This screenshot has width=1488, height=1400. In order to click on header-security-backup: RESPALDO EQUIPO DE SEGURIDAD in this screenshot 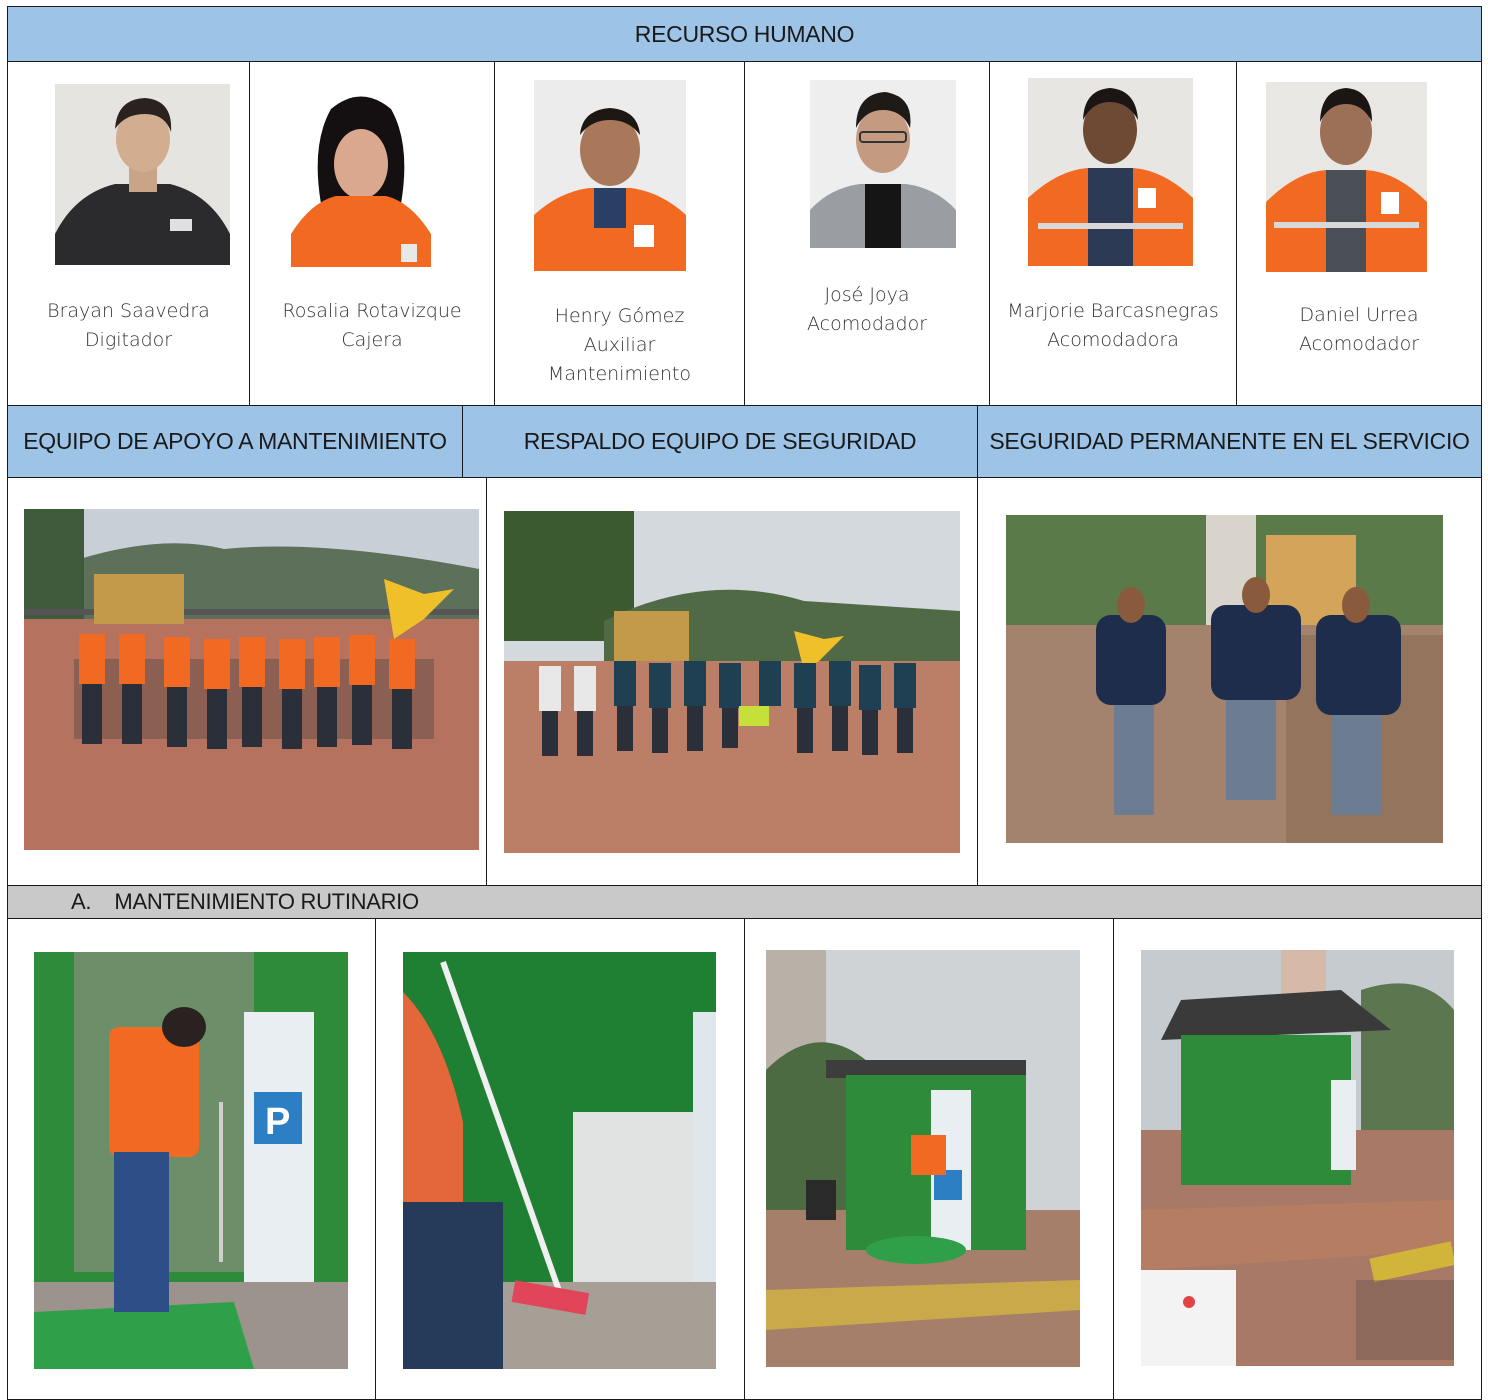, I will do `click(720, 441)`.